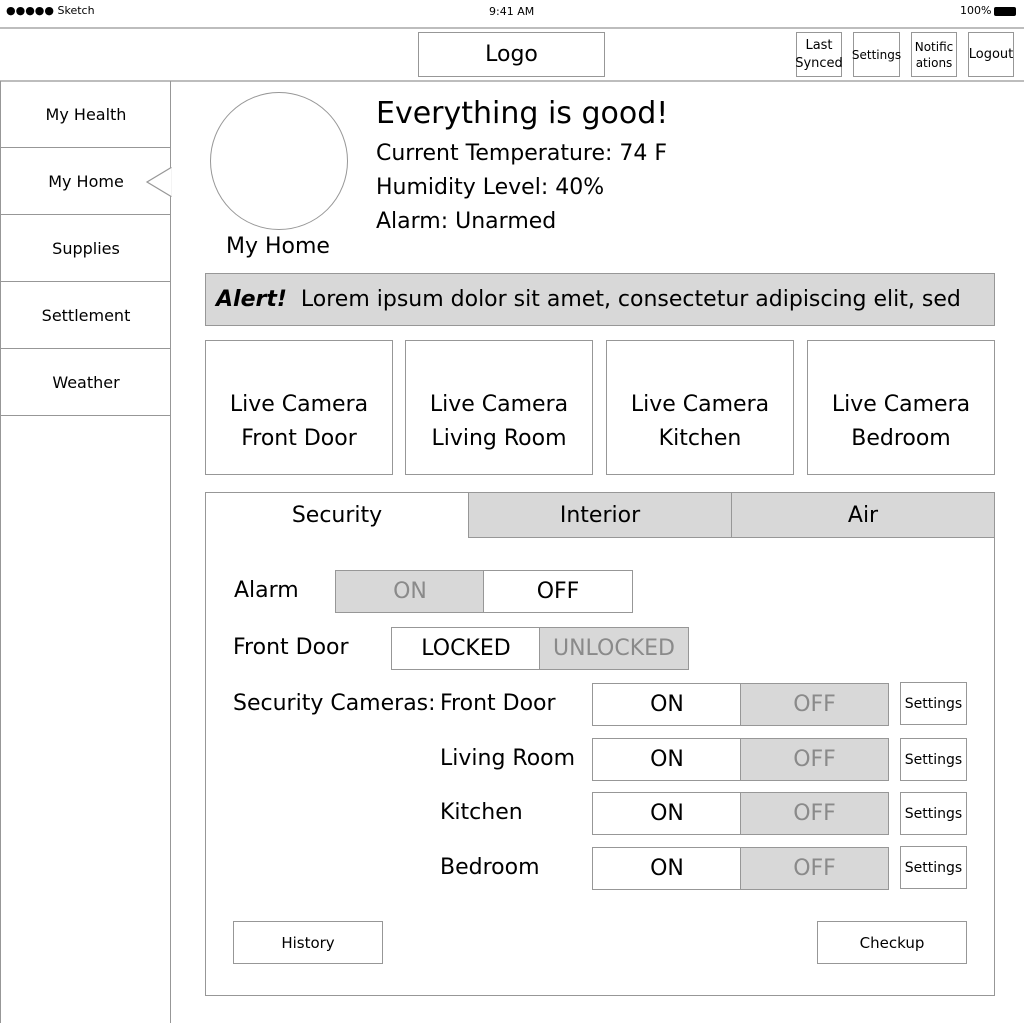 Image resolution: width=1024 pixels, height=1023 pixels. I want to click on sidebar-item-my-health: My Health, so click(86, 114).